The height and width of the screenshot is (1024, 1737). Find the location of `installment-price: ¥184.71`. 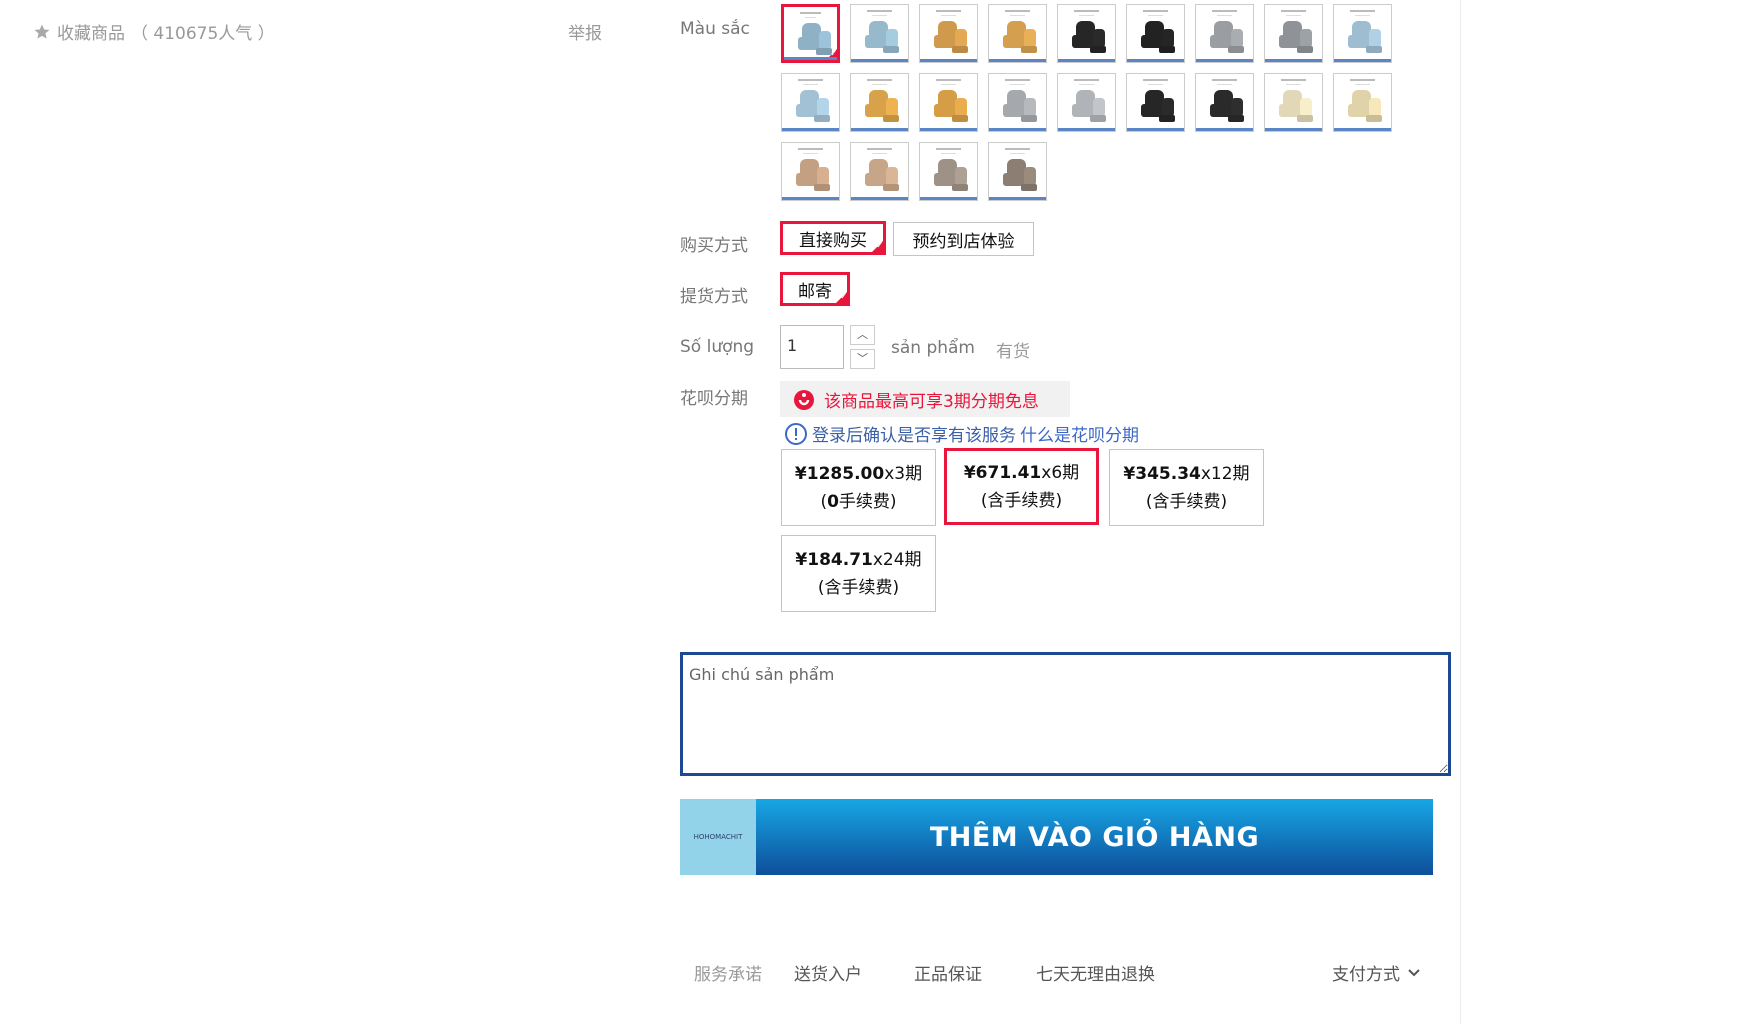

installment-price: ¥184.71 is located at coordinates (834, 559).